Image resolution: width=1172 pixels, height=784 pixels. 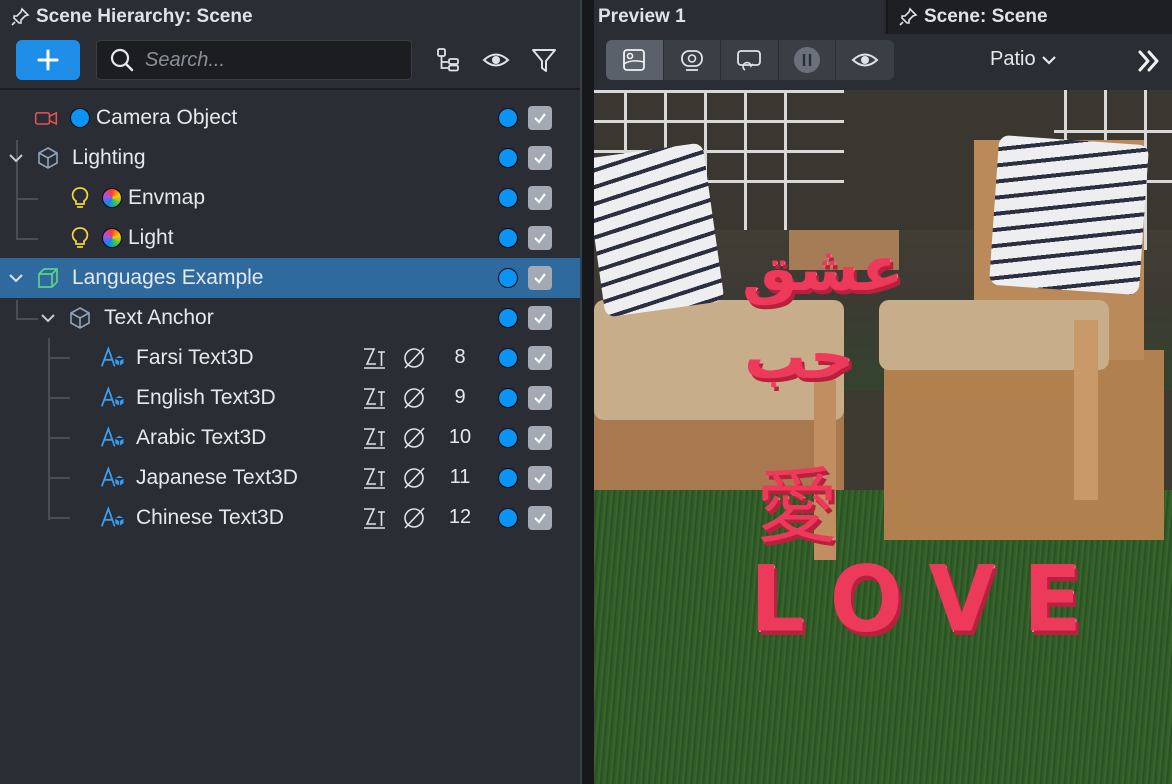 I want to click on preview-visibility-button, so click(x=865, y=60).